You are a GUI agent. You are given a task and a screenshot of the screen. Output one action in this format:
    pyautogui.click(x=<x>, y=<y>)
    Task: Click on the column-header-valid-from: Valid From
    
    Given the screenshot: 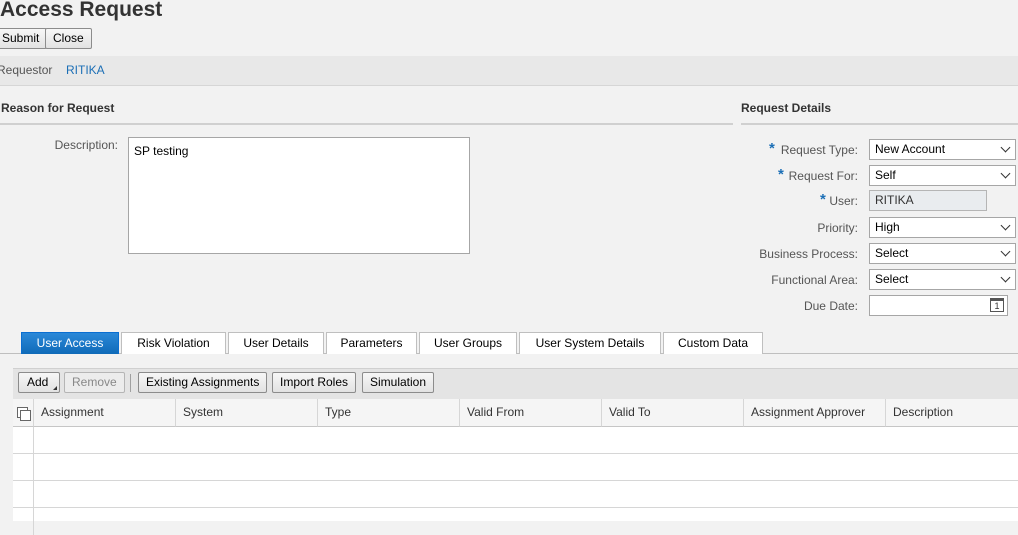 What is the action you would take?
    pyautogui.click(x=531, y=413)
    